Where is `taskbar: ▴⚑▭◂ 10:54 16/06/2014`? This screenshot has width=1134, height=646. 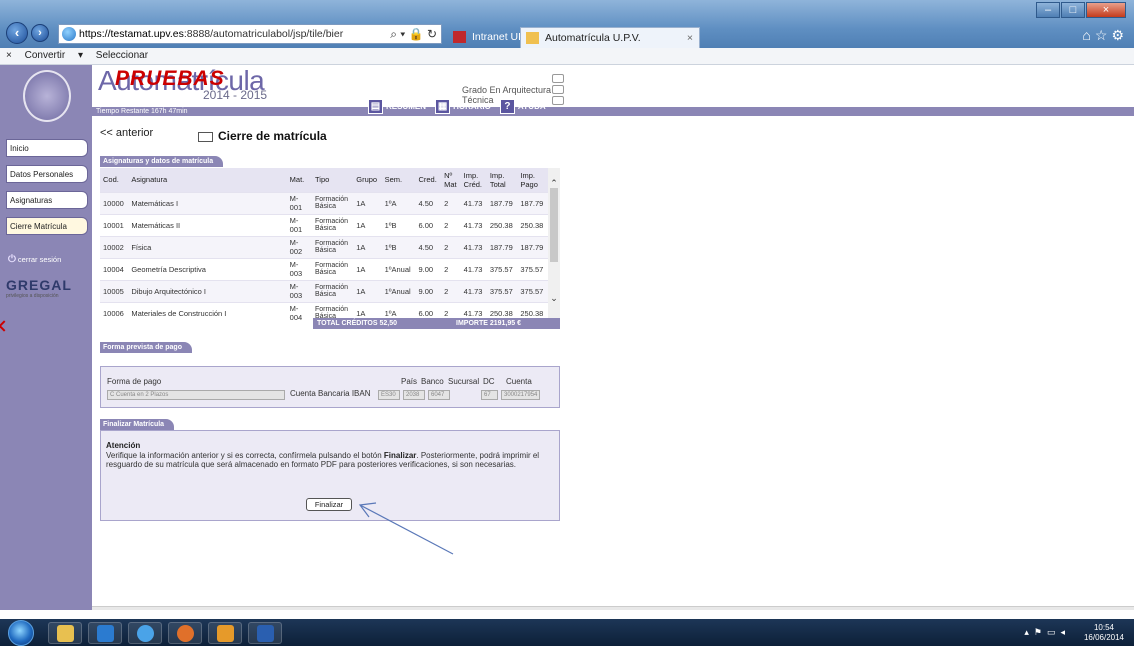
taskbar: ▴⚑▭◂ 10:54 16/06/2014 is located at coordinates (567, 632).